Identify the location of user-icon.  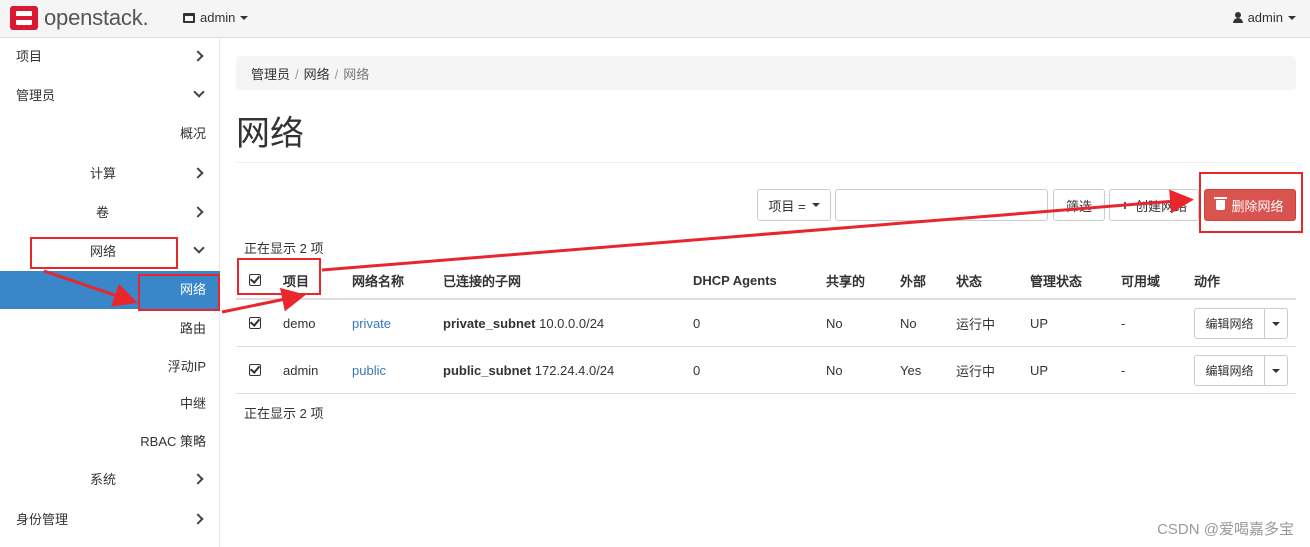
(1237, 17).